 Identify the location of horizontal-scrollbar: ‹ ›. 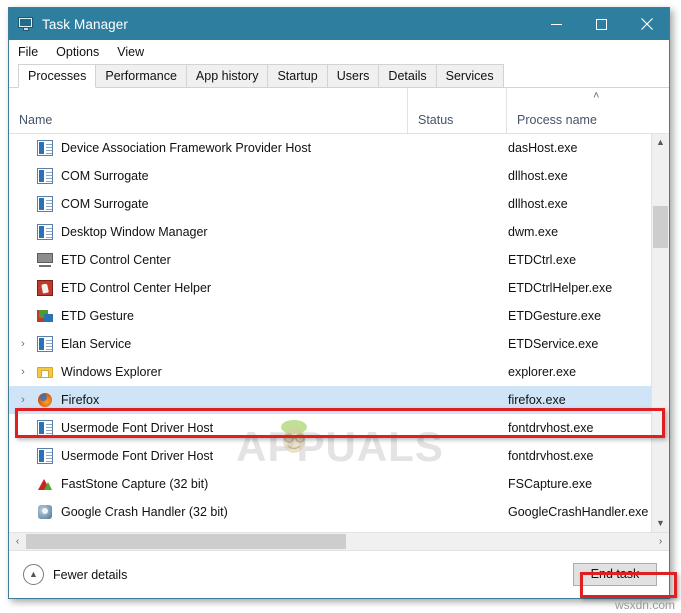
(339, 541).